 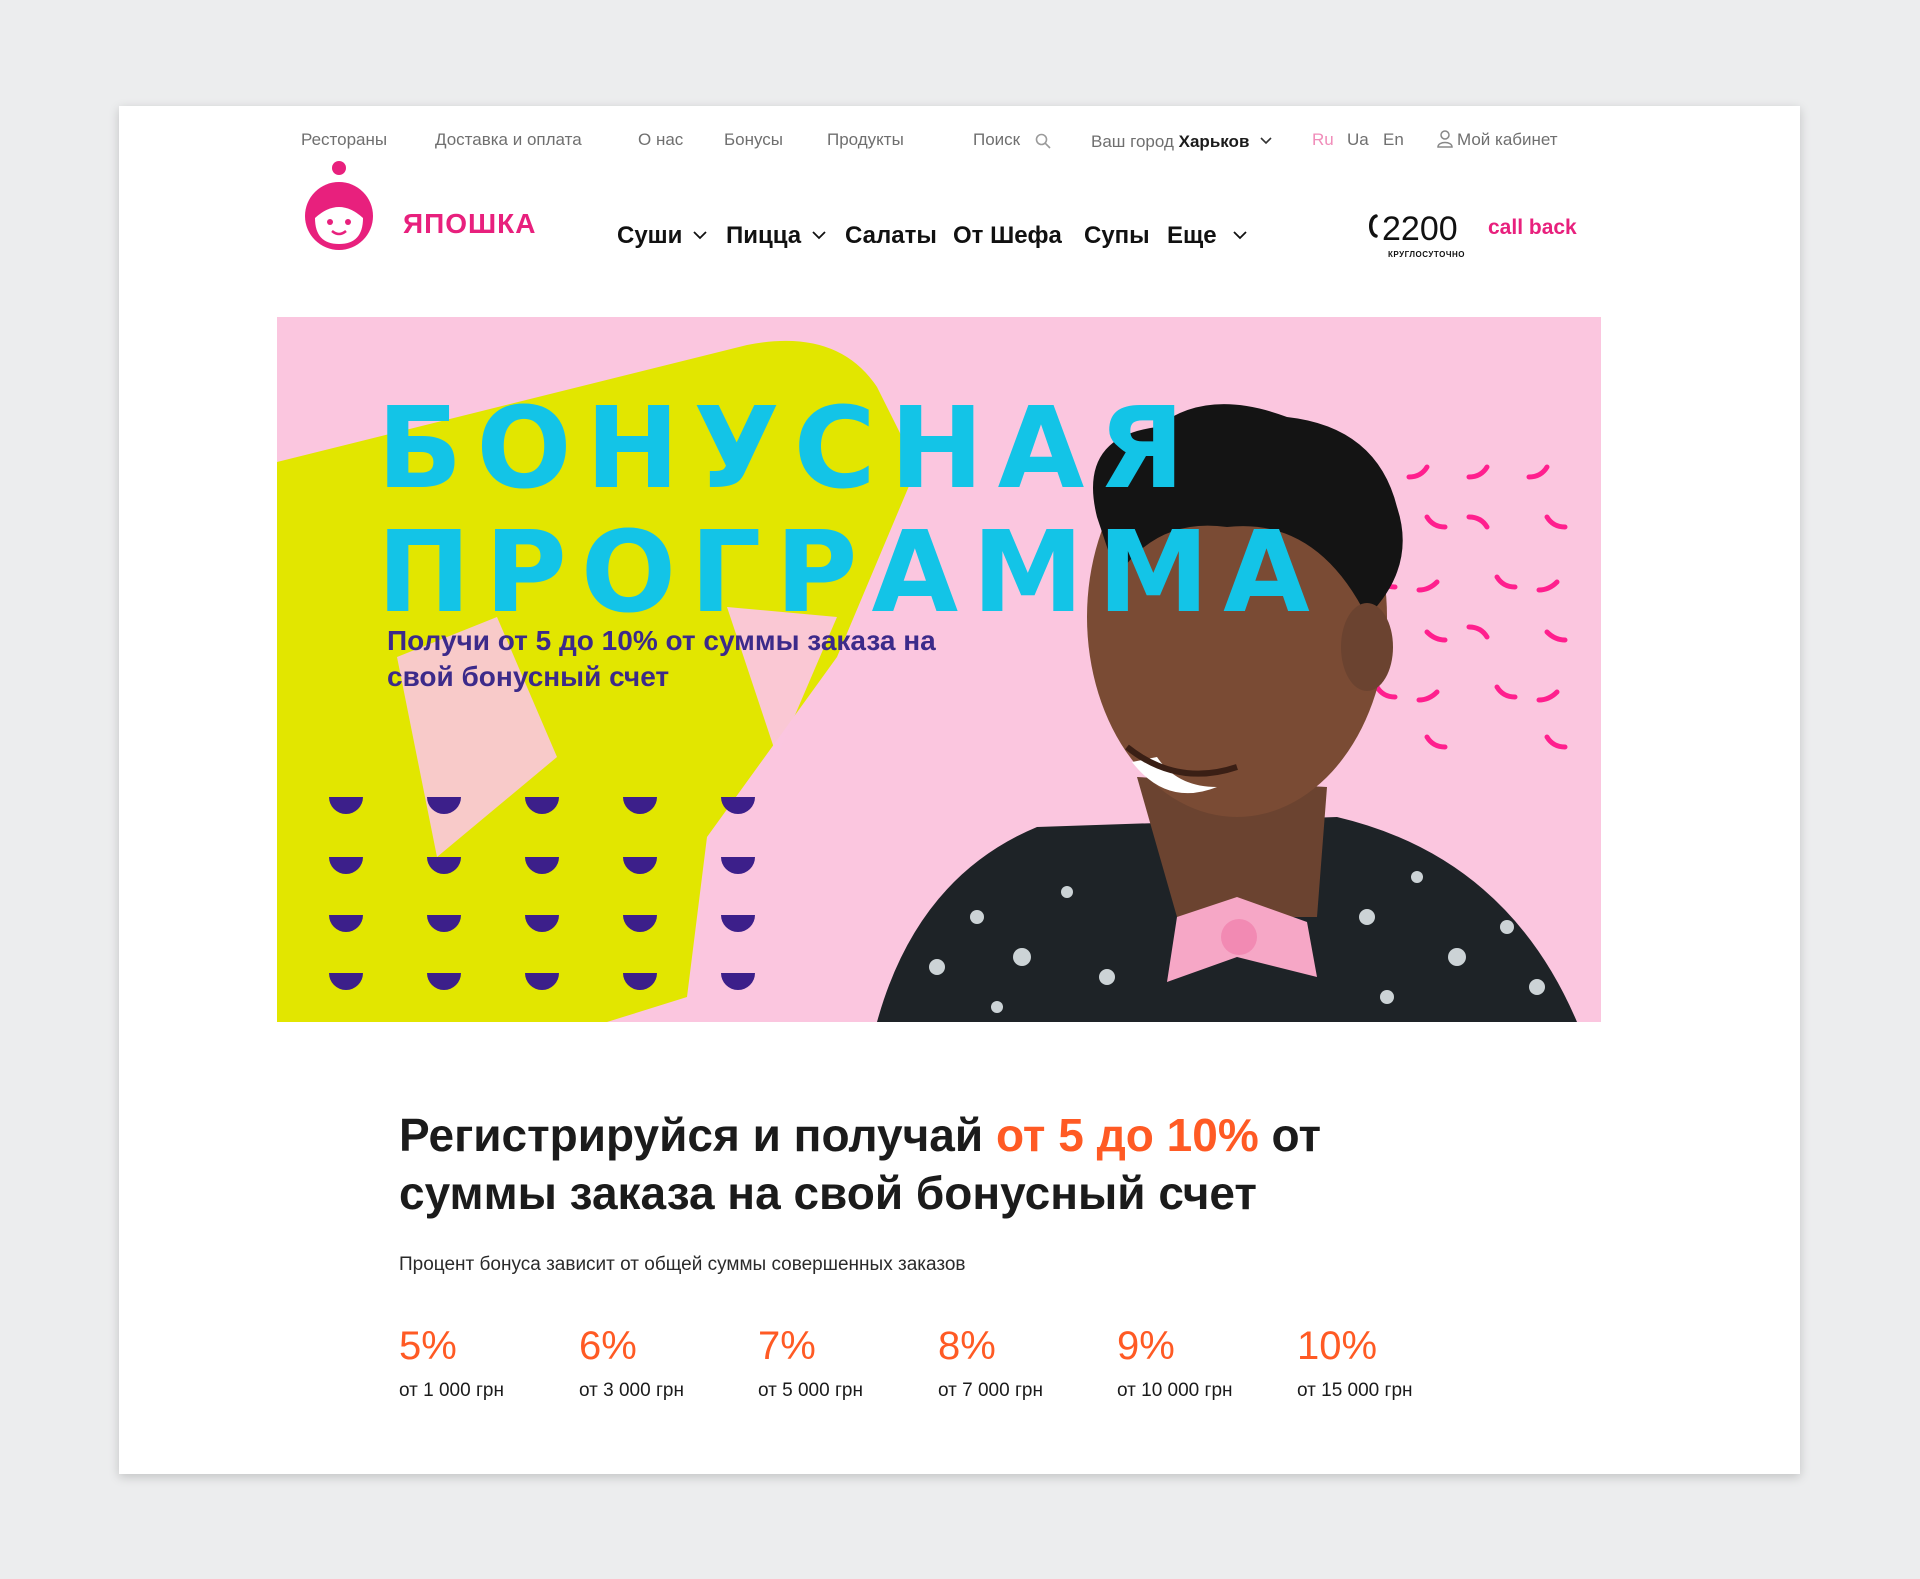 I want to click on tier-percent: 6%, so click(x=608, y=1346).